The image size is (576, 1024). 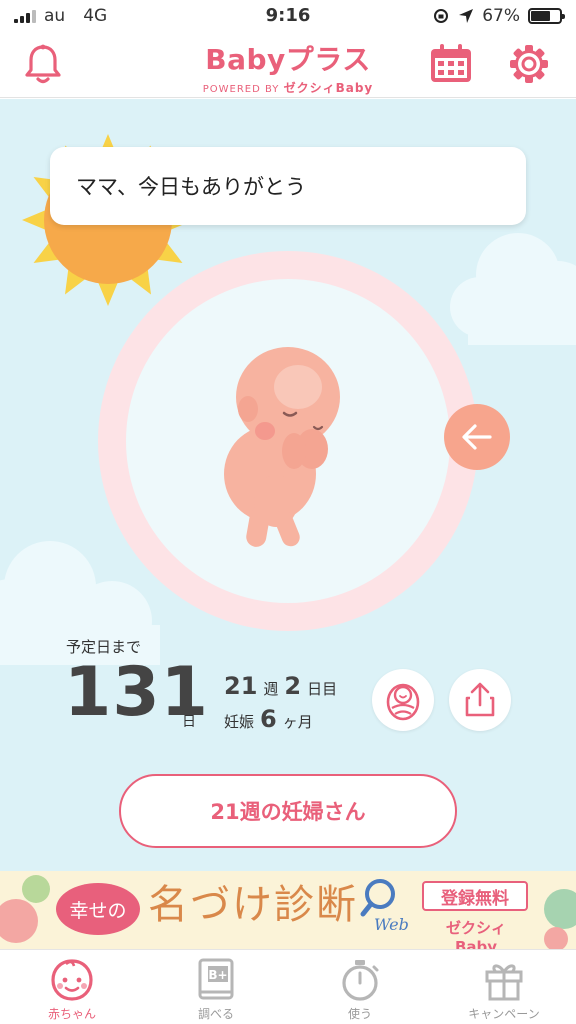 I want to click on svg-text: B+, so click(x=217, y=975).